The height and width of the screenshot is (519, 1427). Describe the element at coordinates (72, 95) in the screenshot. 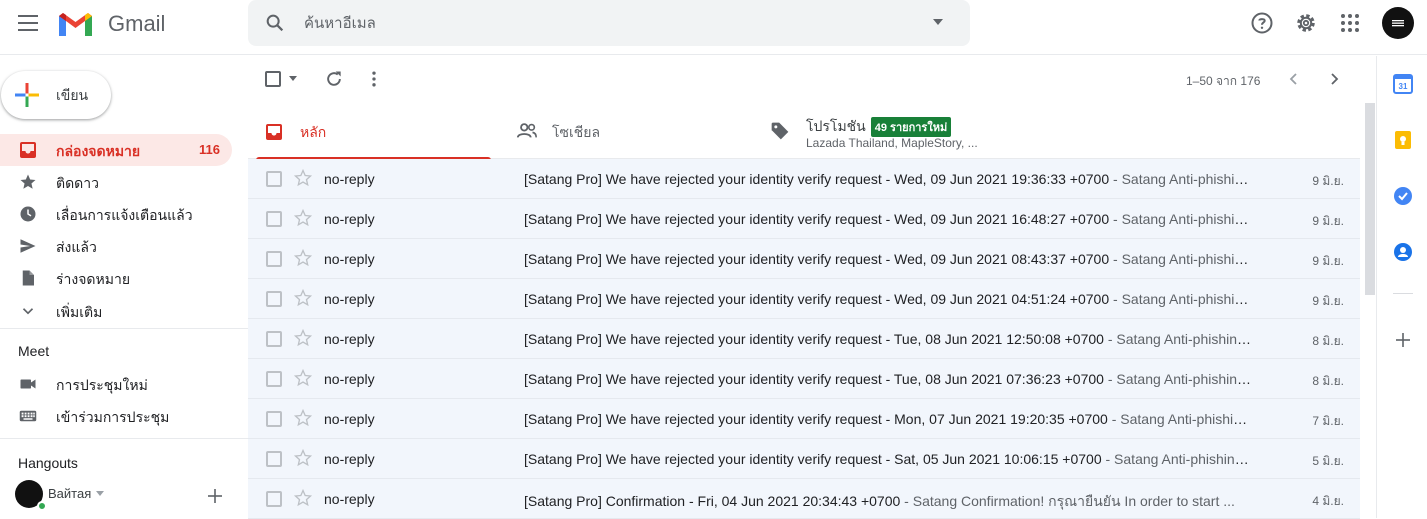

I see `compose-label: เขียน` at that location.